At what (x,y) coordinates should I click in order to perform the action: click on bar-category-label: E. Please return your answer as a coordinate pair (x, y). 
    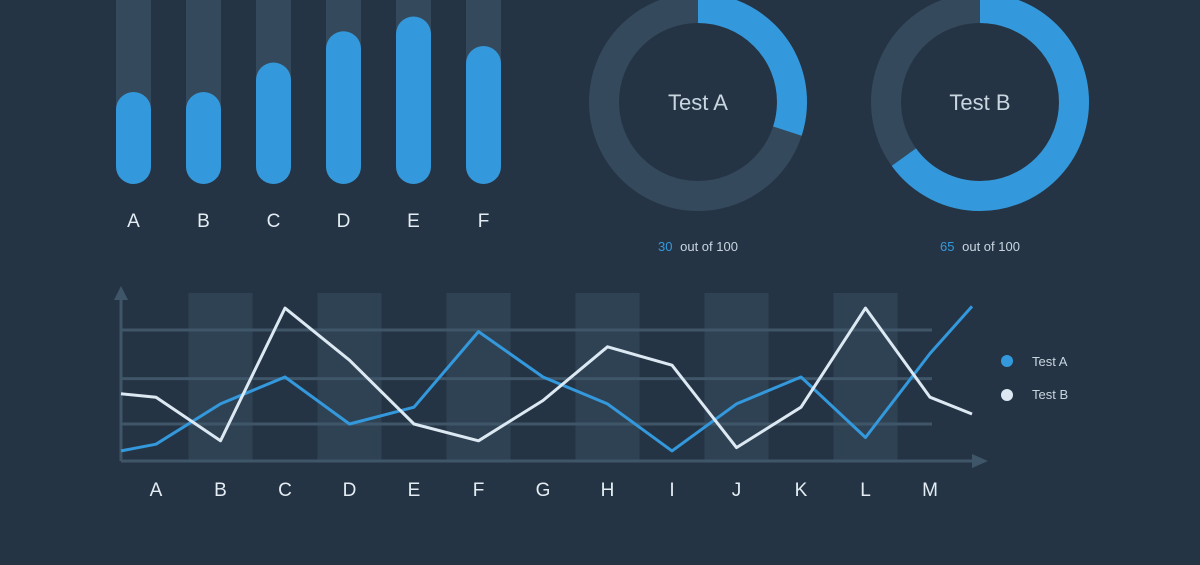
    Looking at the image, I should click on (413, 221).